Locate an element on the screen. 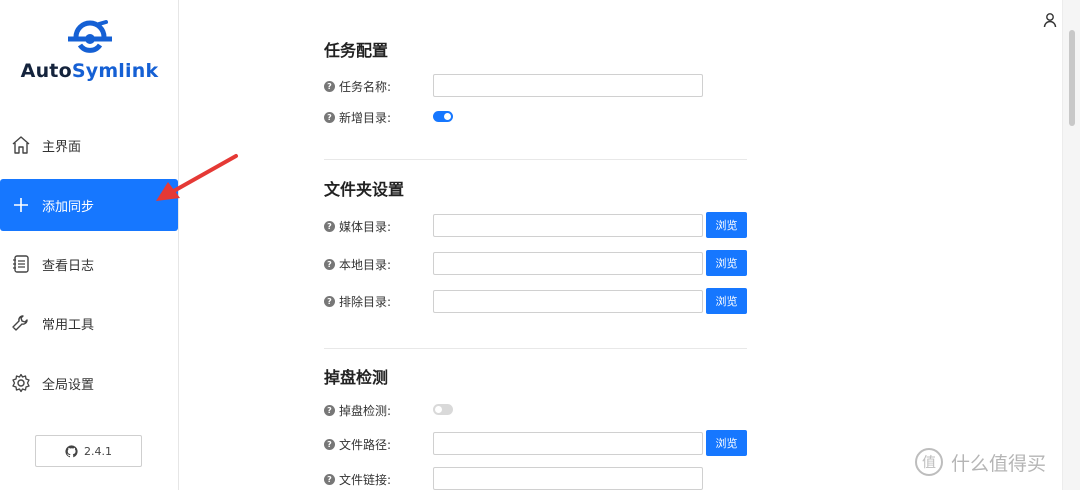 This screenshot has height=490, width=1080. media-dir-browse-button: 浏览 is located at coordinates (726, 225).